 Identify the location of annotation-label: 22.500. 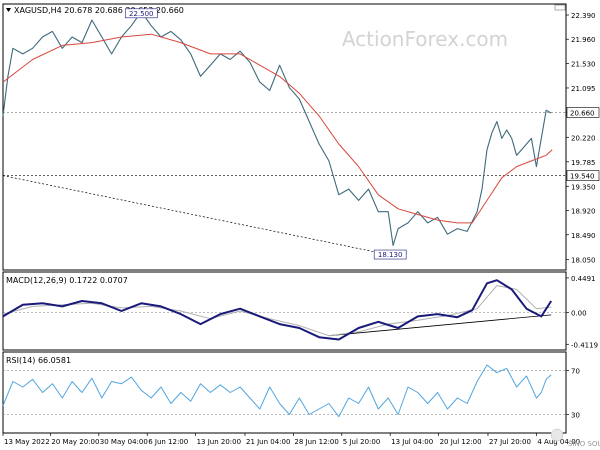
(141, 14).